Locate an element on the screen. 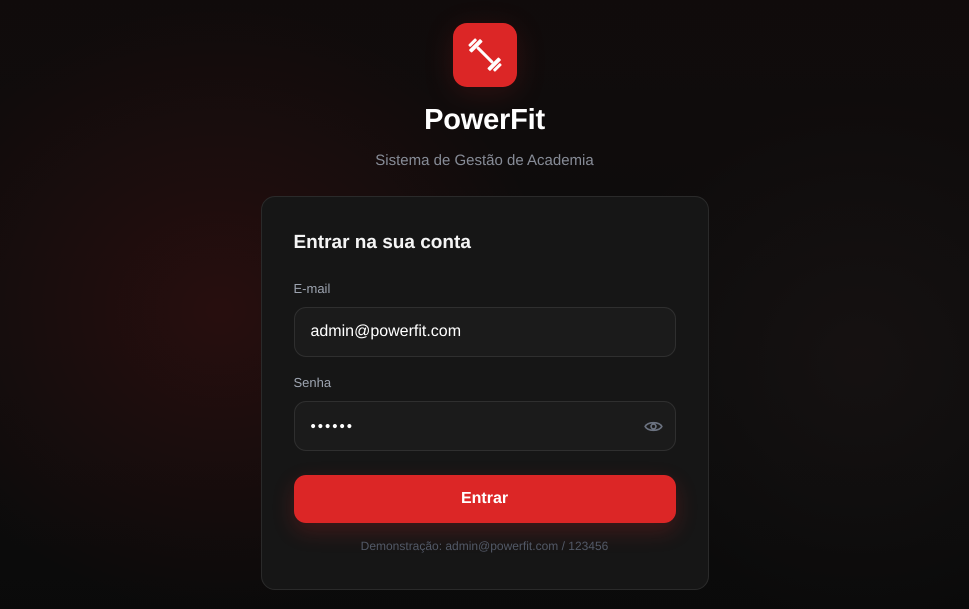 This screenshot has width=969, height=609. login-button: Entrar is located at coordinates (485, 499).